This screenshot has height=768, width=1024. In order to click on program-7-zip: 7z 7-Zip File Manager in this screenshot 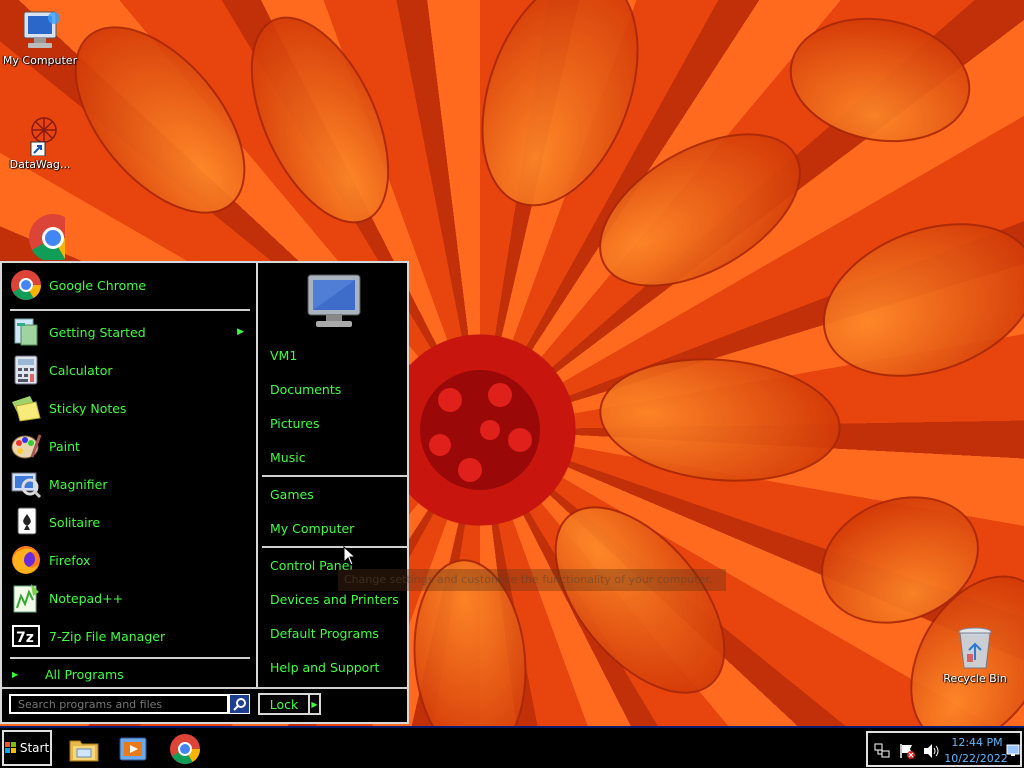, I will do `click(130, 636)`.